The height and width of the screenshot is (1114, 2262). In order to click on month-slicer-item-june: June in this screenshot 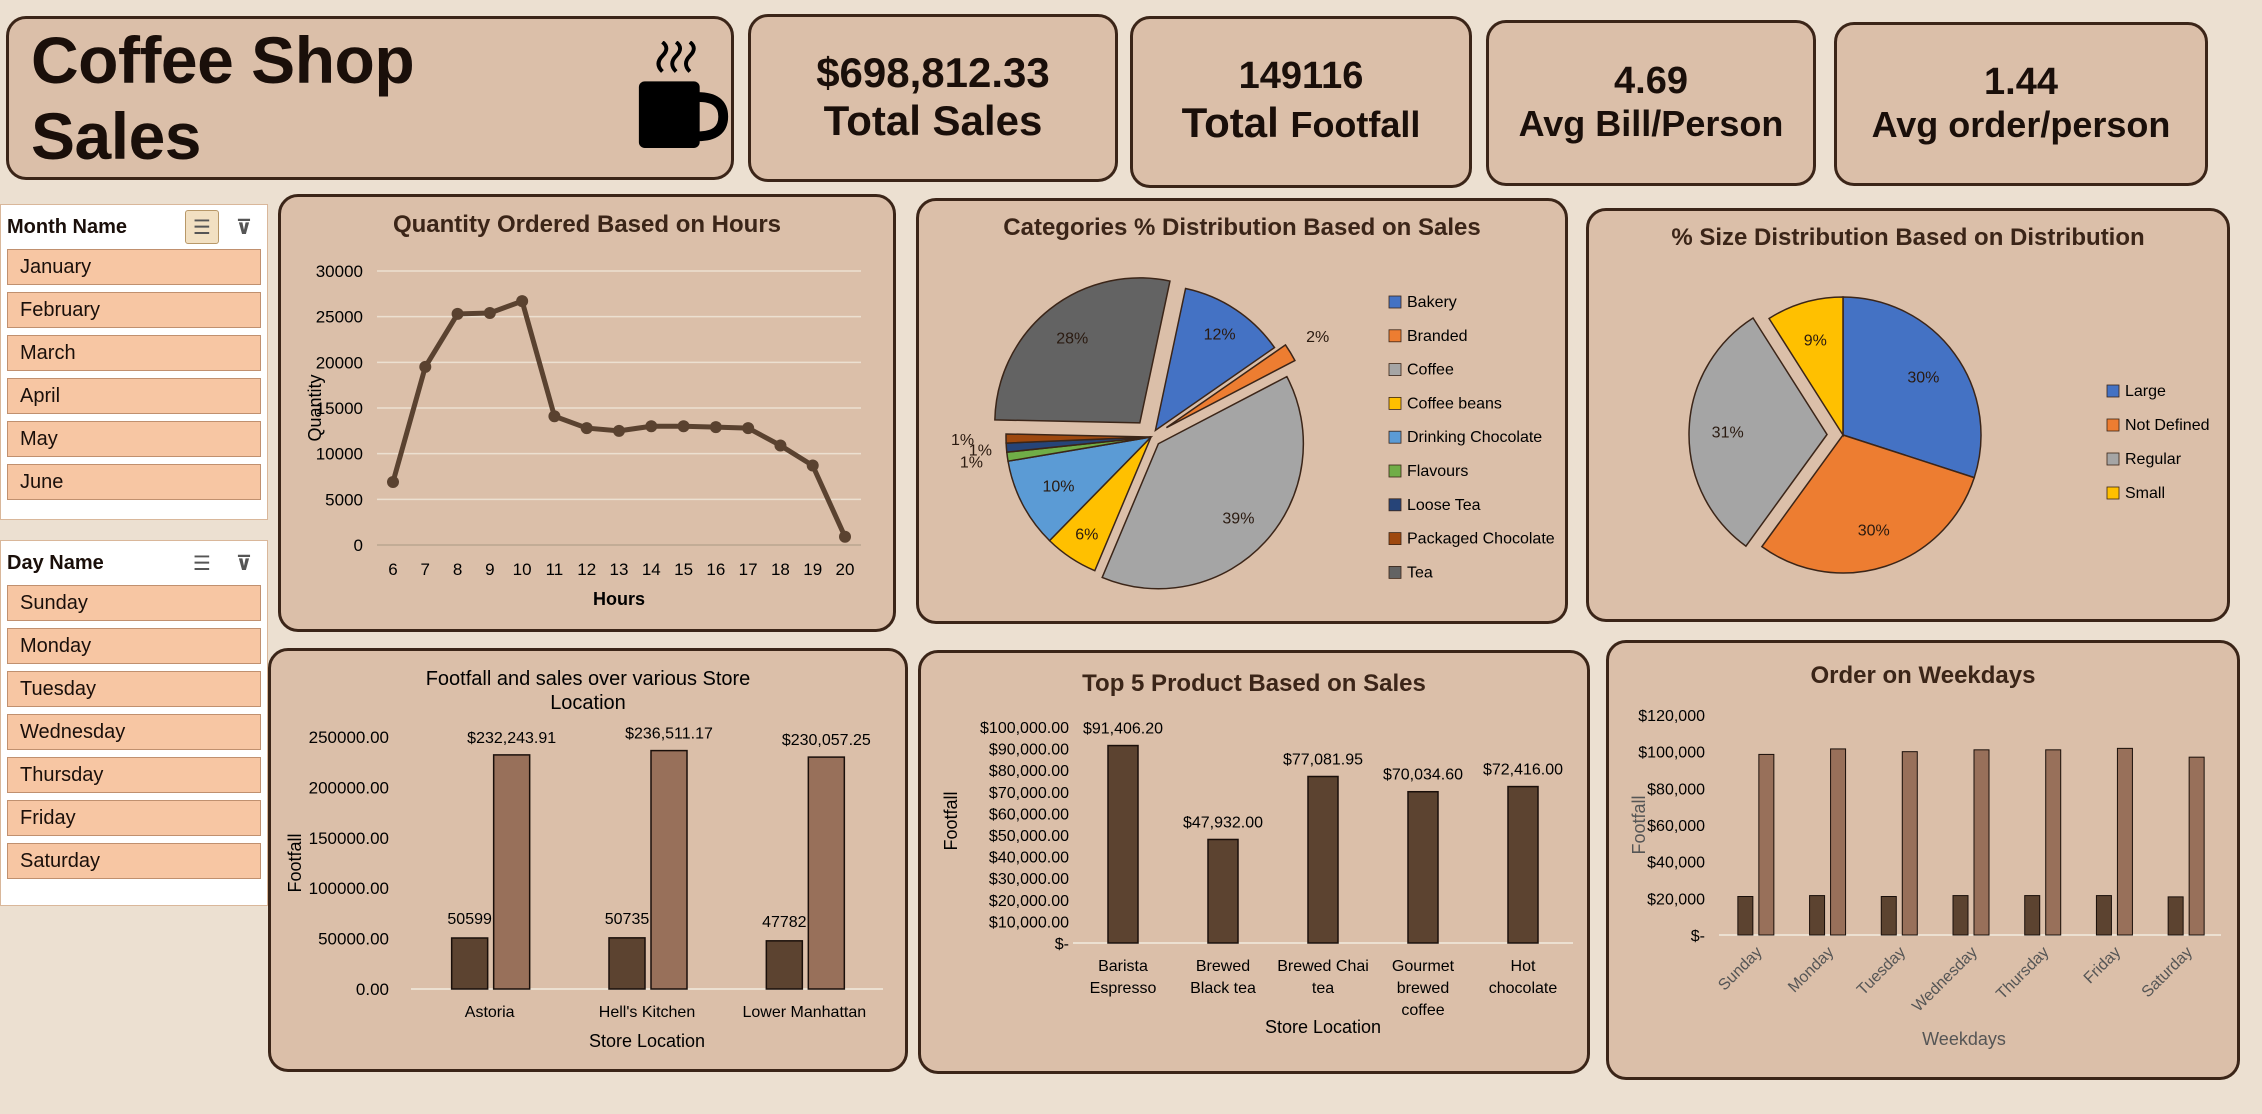, I will do `click(134, 482)`.